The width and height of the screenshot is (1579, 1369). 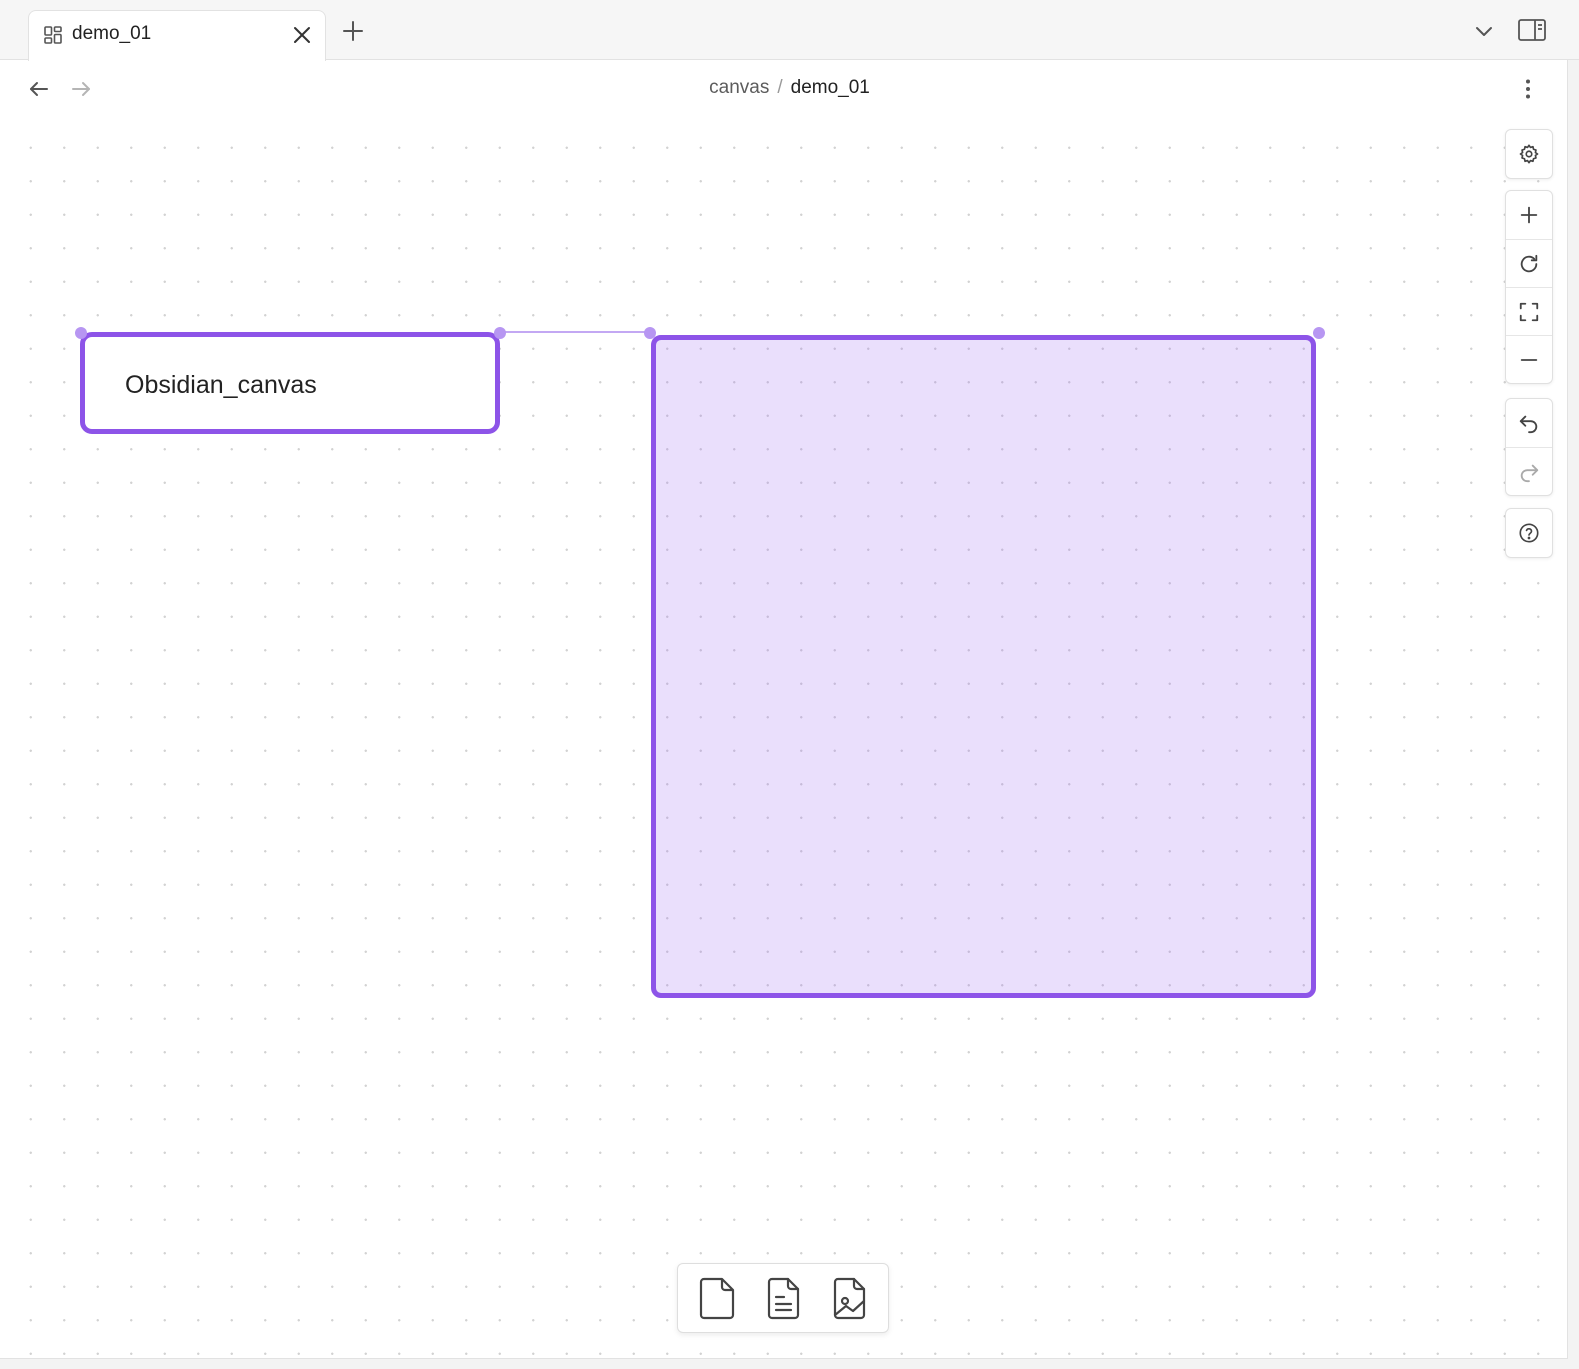 I want to click on rotate-cw-icon, so click(x=1529, y=263).